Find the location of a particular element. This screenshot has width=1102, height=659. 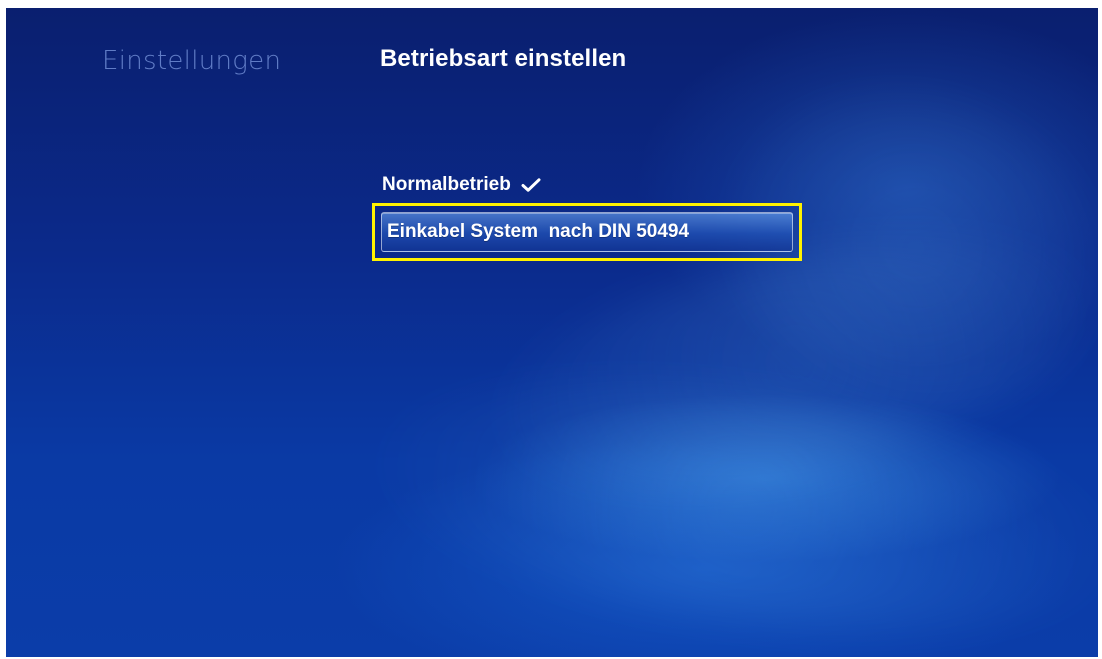

option-einkabel-system: Einkabel System nach DIN 50494 is located at coordinates (587, 232).